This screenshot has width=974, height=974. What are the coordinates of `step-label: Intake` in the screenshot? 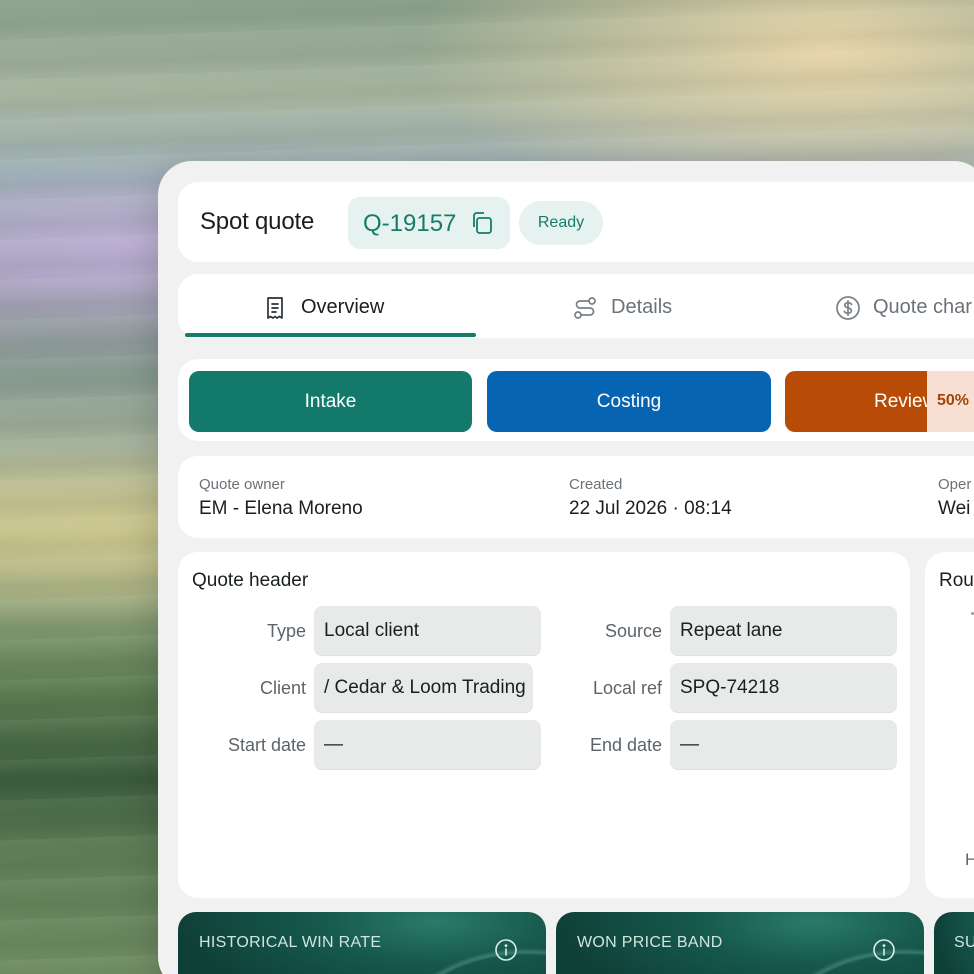 It's located at (330, 401).